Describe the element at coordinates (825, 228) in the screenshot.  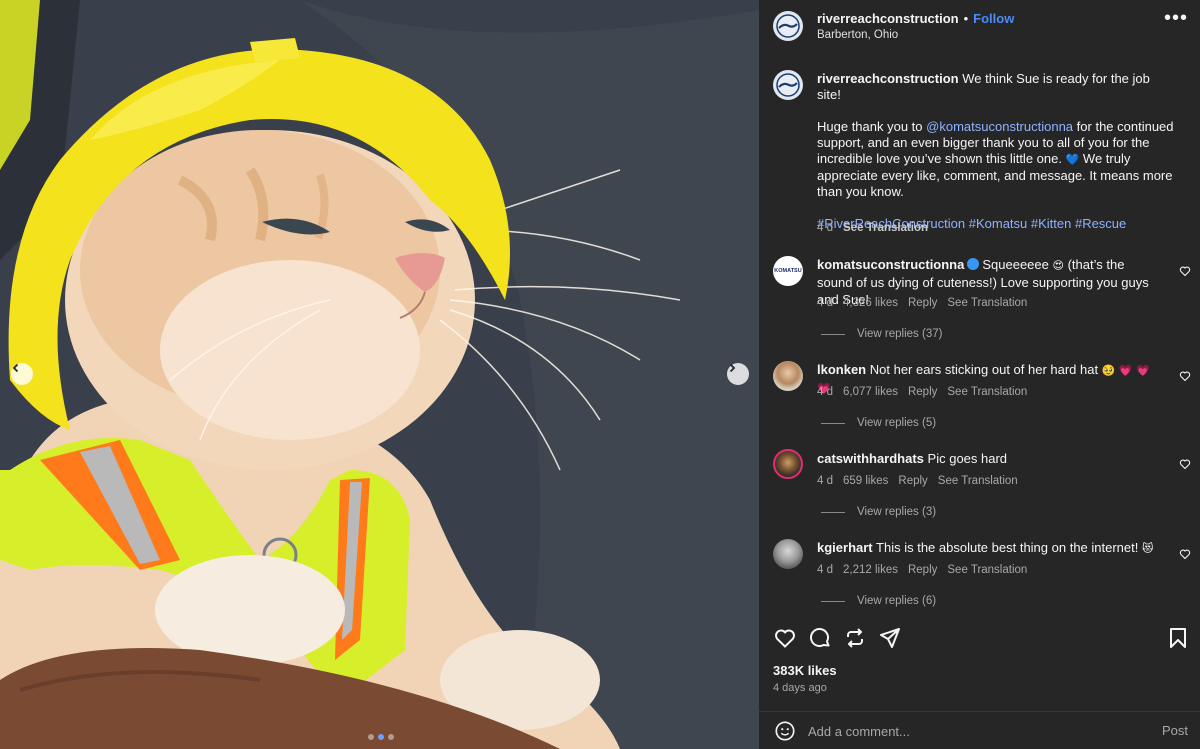
I see `caption-time: 4 d` at that location.